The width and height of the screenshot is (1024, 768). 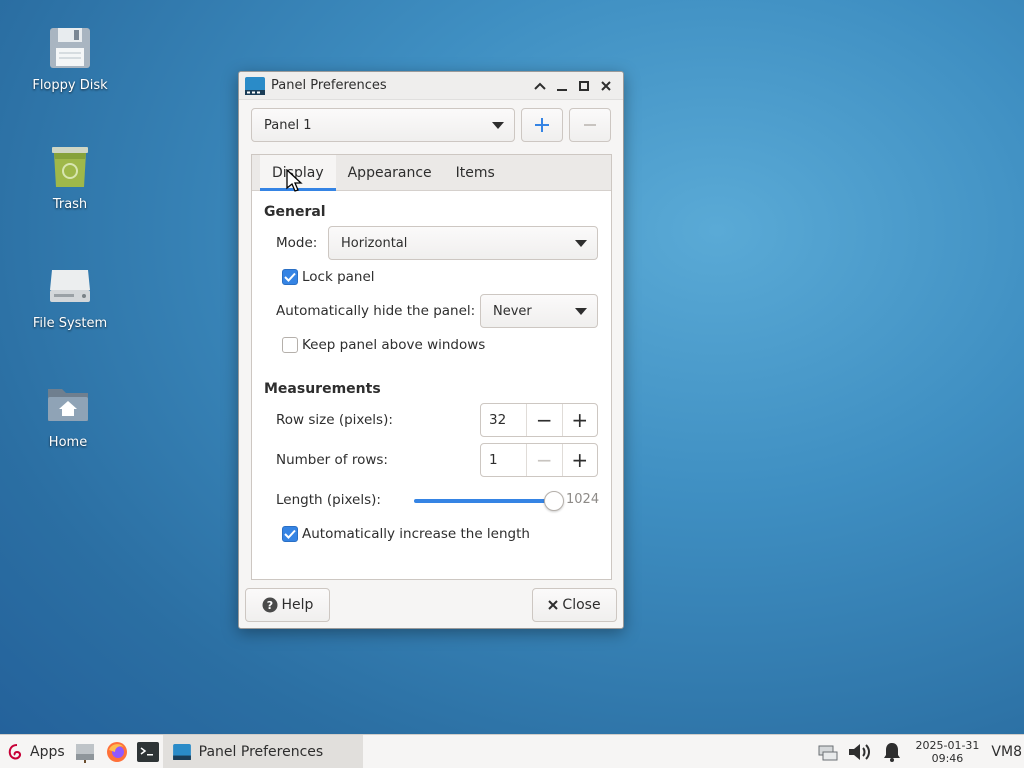 I want to click on maximize-icon, so click(x=584, y=85).